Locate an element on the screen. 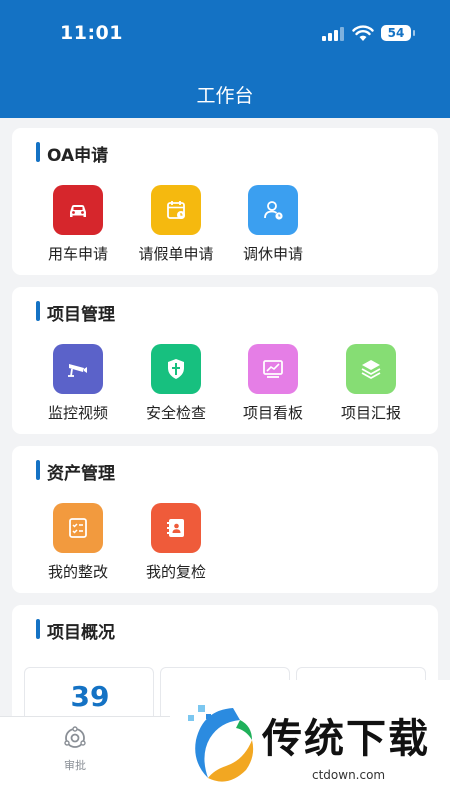 This screenshot has width=450, height=800. tile-label: 调休申请 is located at coordinates (272, 254).